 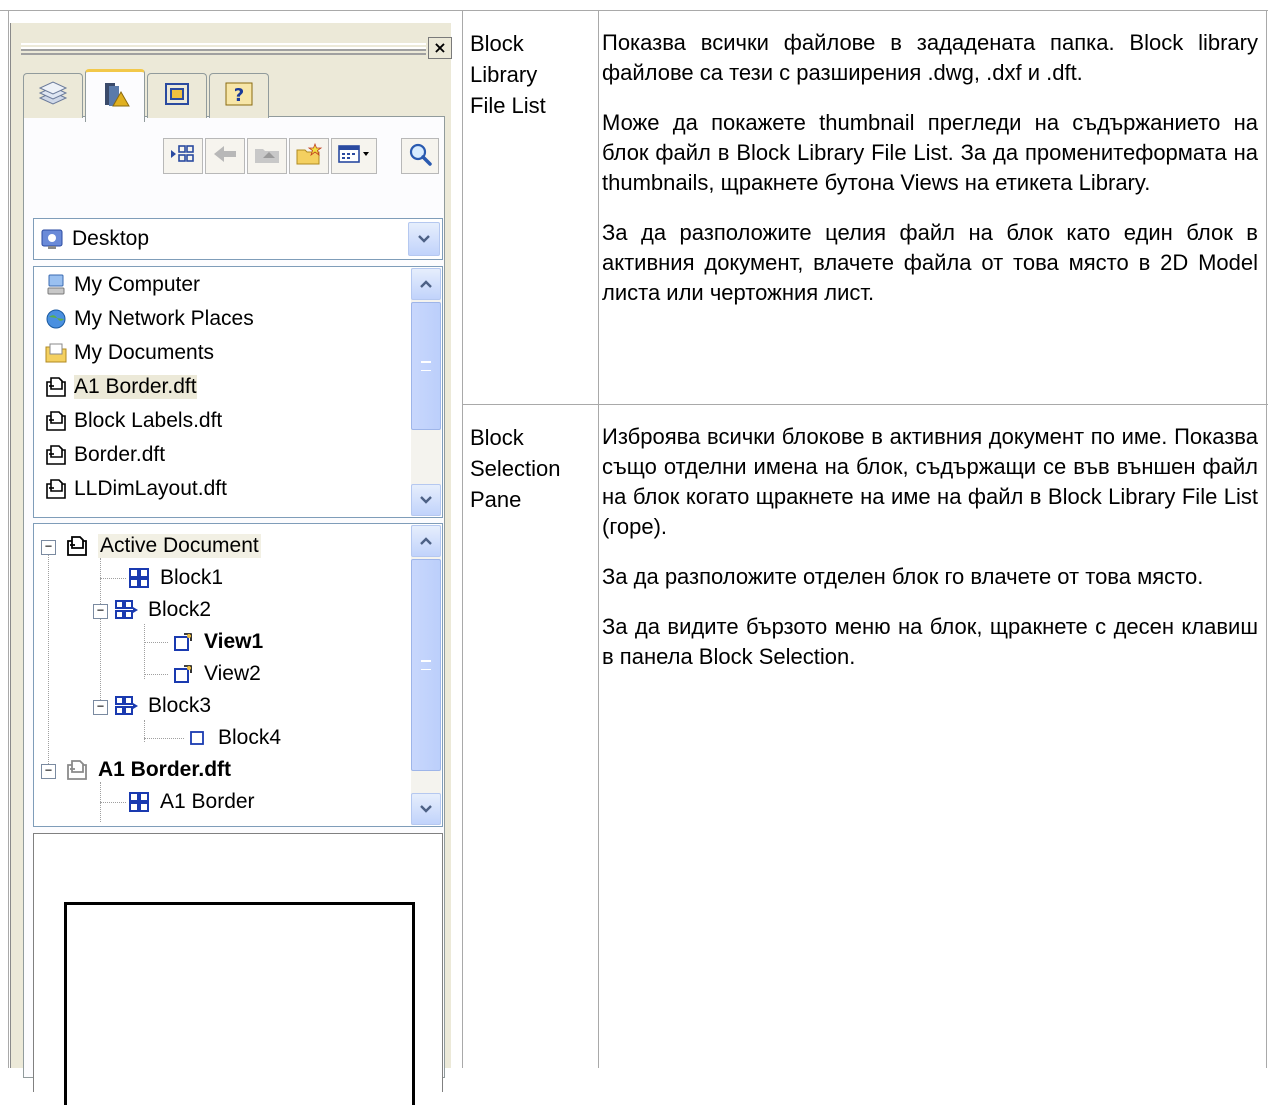 I want to click on tree-item-label: Block4, so click(x=250, y=737).